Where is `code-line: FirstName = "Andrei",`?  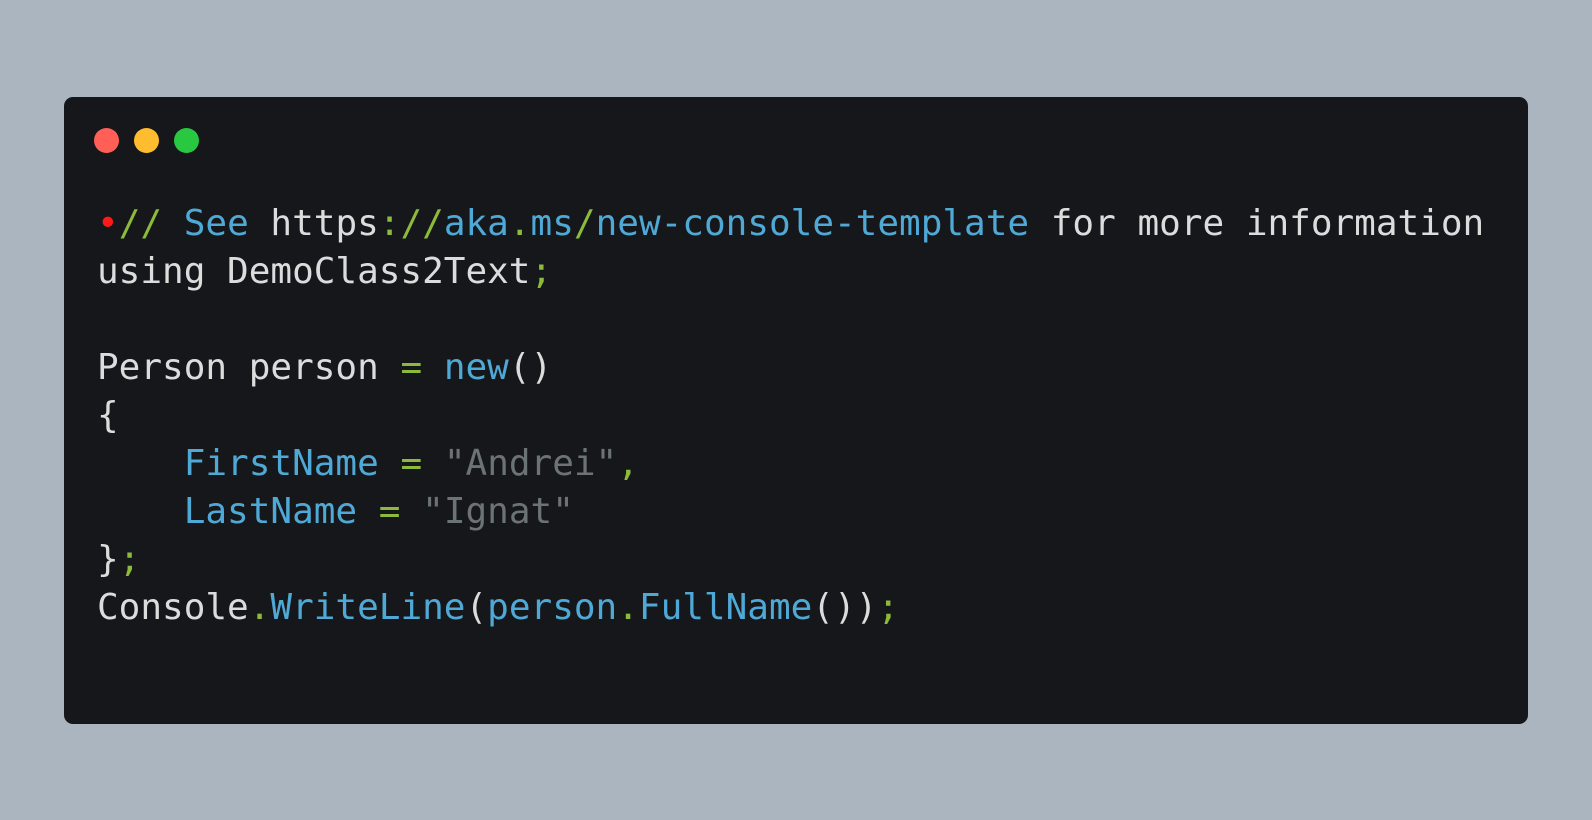
code-line: FirstName = "Andrei", is located at coordinates (790, 464).